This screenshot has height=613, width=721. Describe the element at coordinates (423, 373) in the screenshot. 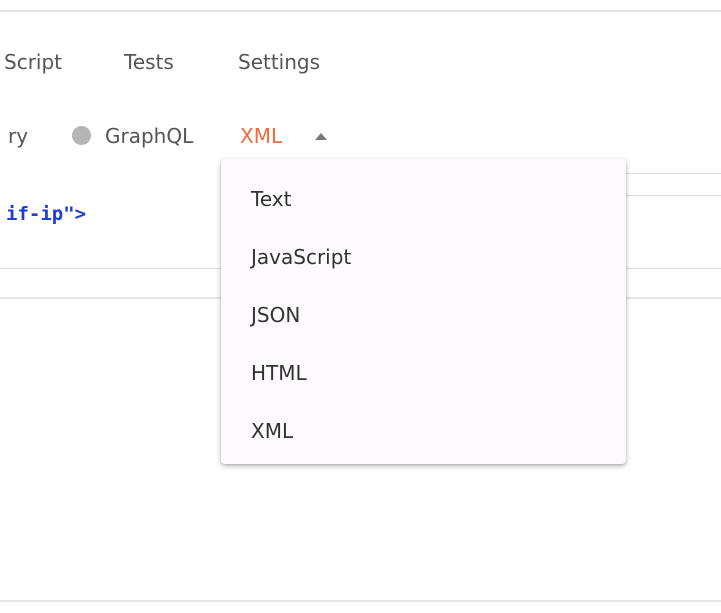

I see `dropdown-option-html: HTML` at that location.